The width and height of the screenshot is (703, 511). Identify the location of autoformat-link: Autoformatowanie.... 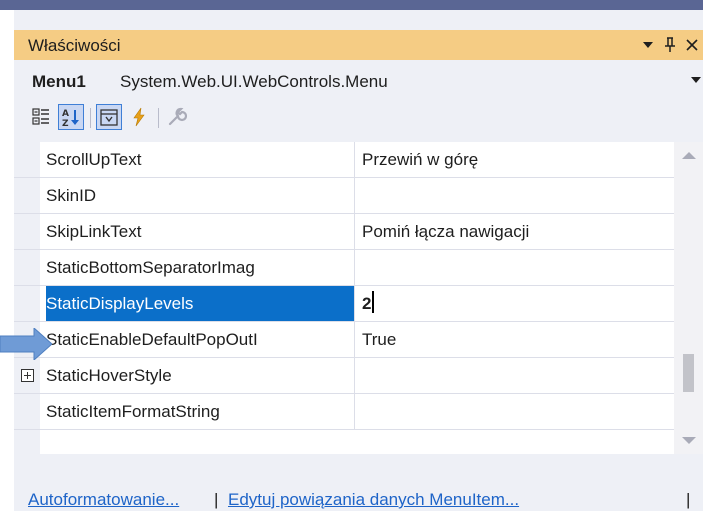
(103, 500).